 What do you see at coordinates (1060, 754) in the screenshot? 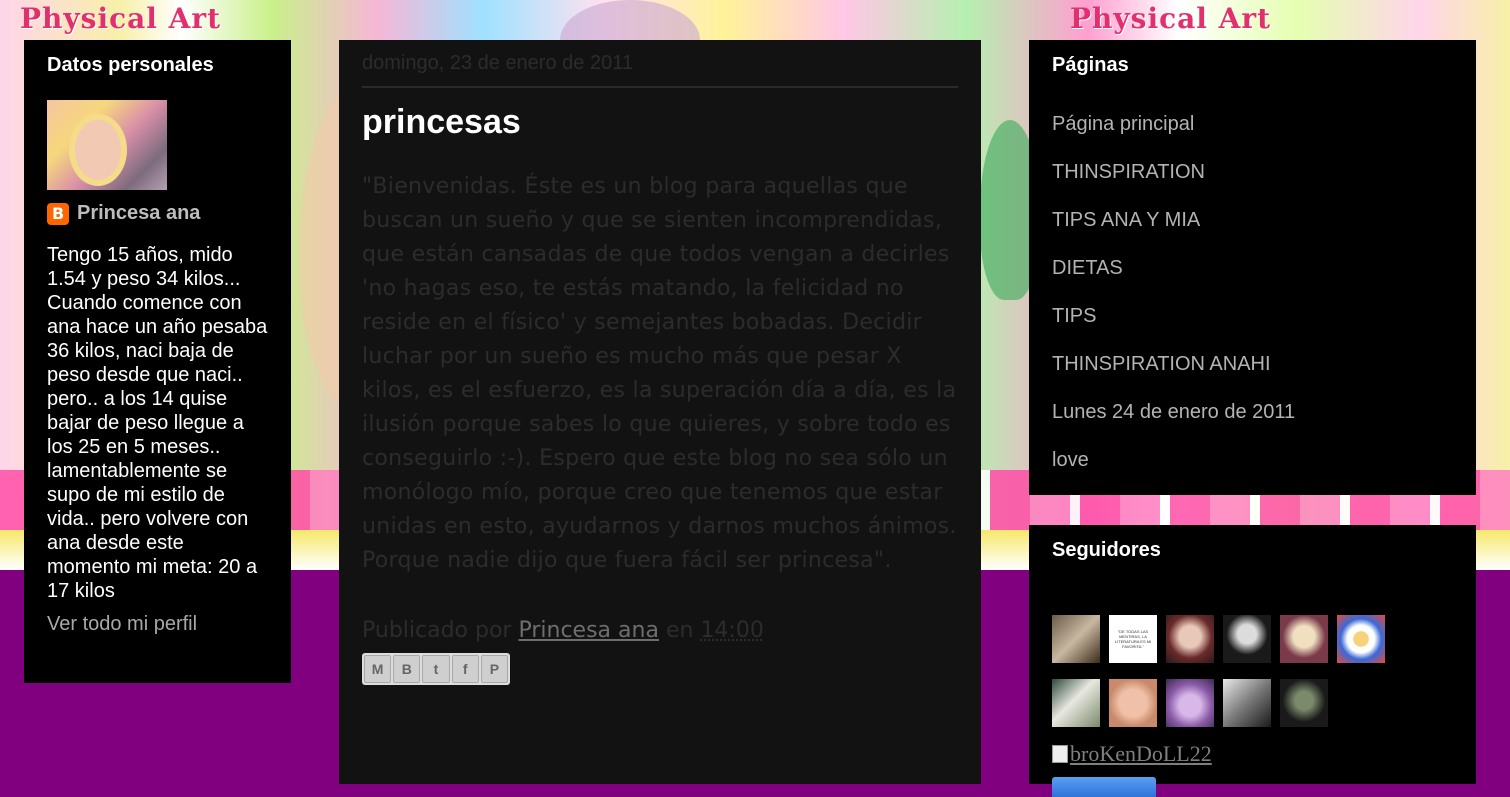
I see `broken-image-icon` at bounding box center [1060, 754].